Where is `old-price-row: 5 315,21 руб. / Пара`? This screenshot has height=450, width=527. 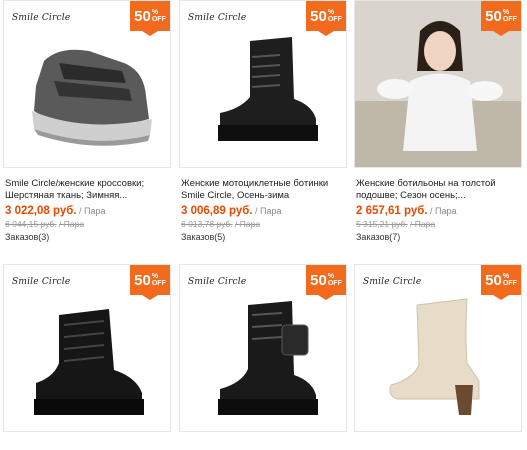 old-price-row: 5 315,21 руб. / Пара is located at coordinates (438, 224).